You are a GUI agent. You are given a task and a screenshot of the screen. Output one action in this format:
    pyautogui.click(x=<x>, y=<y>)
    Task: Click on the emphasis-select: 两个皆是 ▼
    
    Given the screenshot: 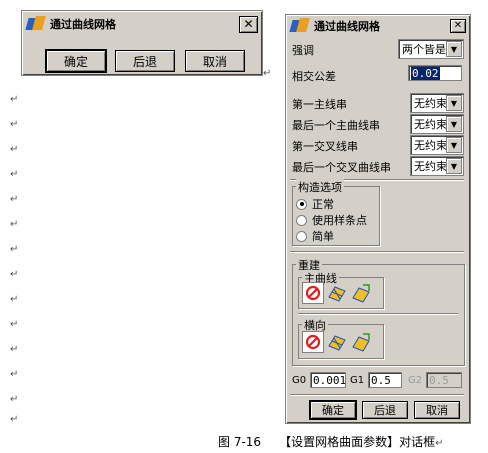 What is the action you would take?
    pyautogui.click(x=431, y=49)
    